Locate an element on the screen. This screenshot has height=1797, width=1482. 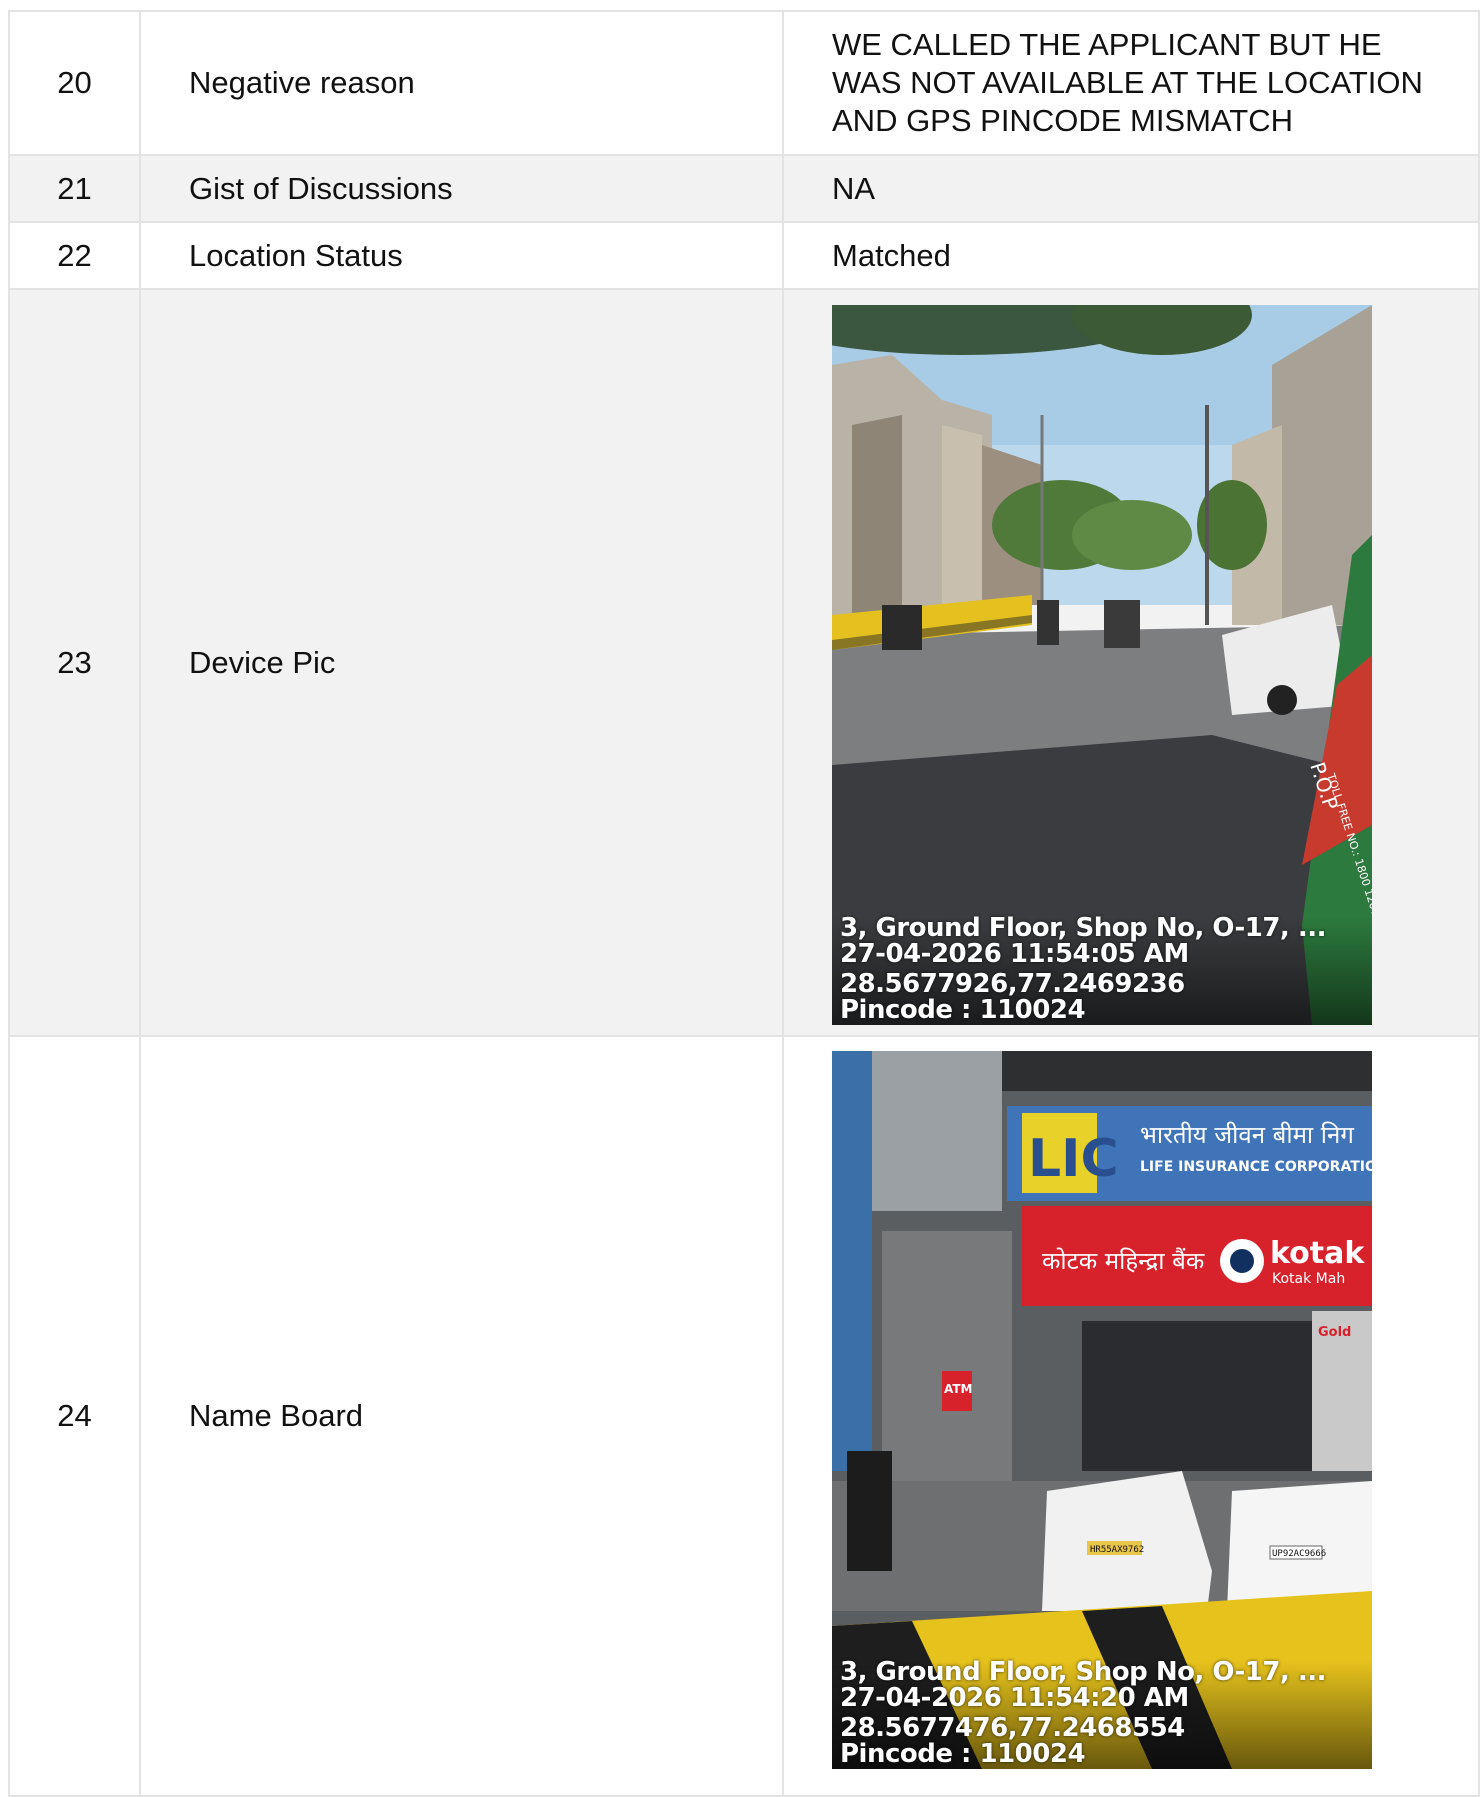
lic-english-text: LIFE INSURANCE CORPORATION OF IN is located at coordinates (1256, 1167).